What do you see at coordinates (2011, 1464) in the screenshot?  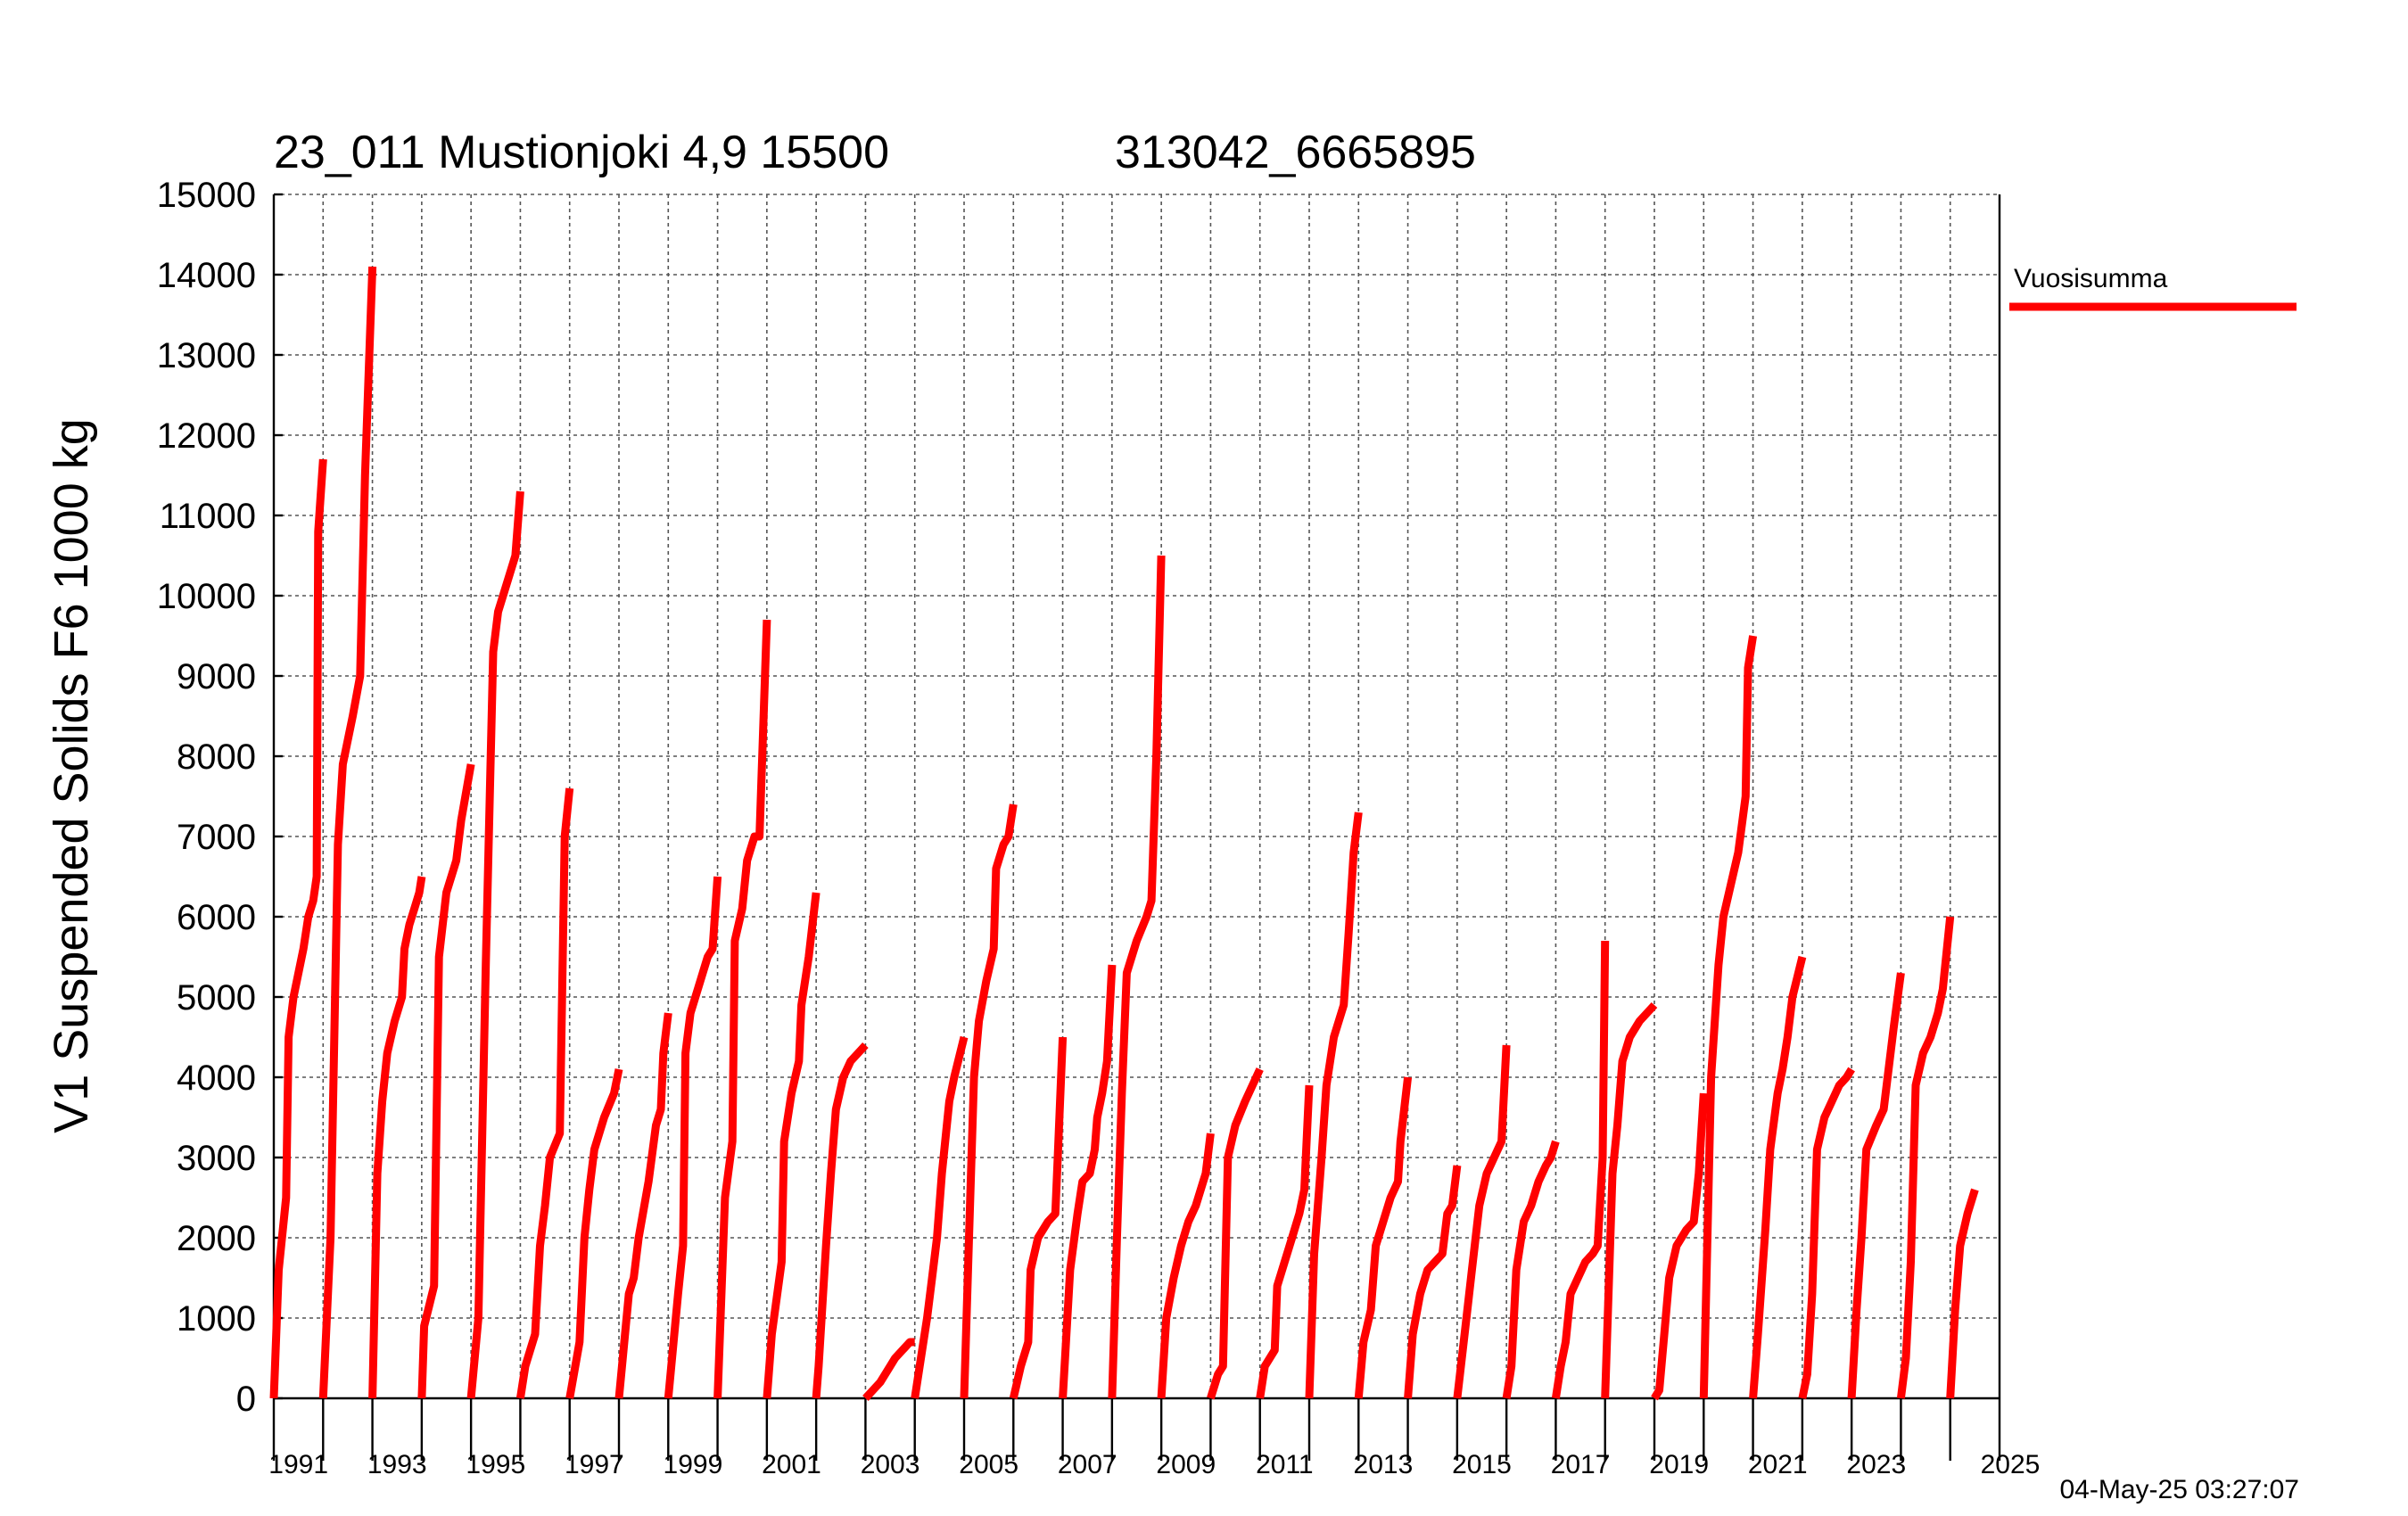 I see `x-tick-label: 2025` at bounding box center [2011, 1464].